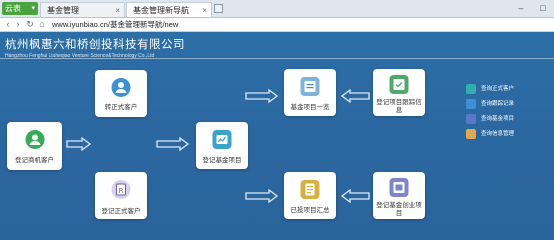  I want to click on track-info-card: 登记项目跟踪信息, so click(399, 92).